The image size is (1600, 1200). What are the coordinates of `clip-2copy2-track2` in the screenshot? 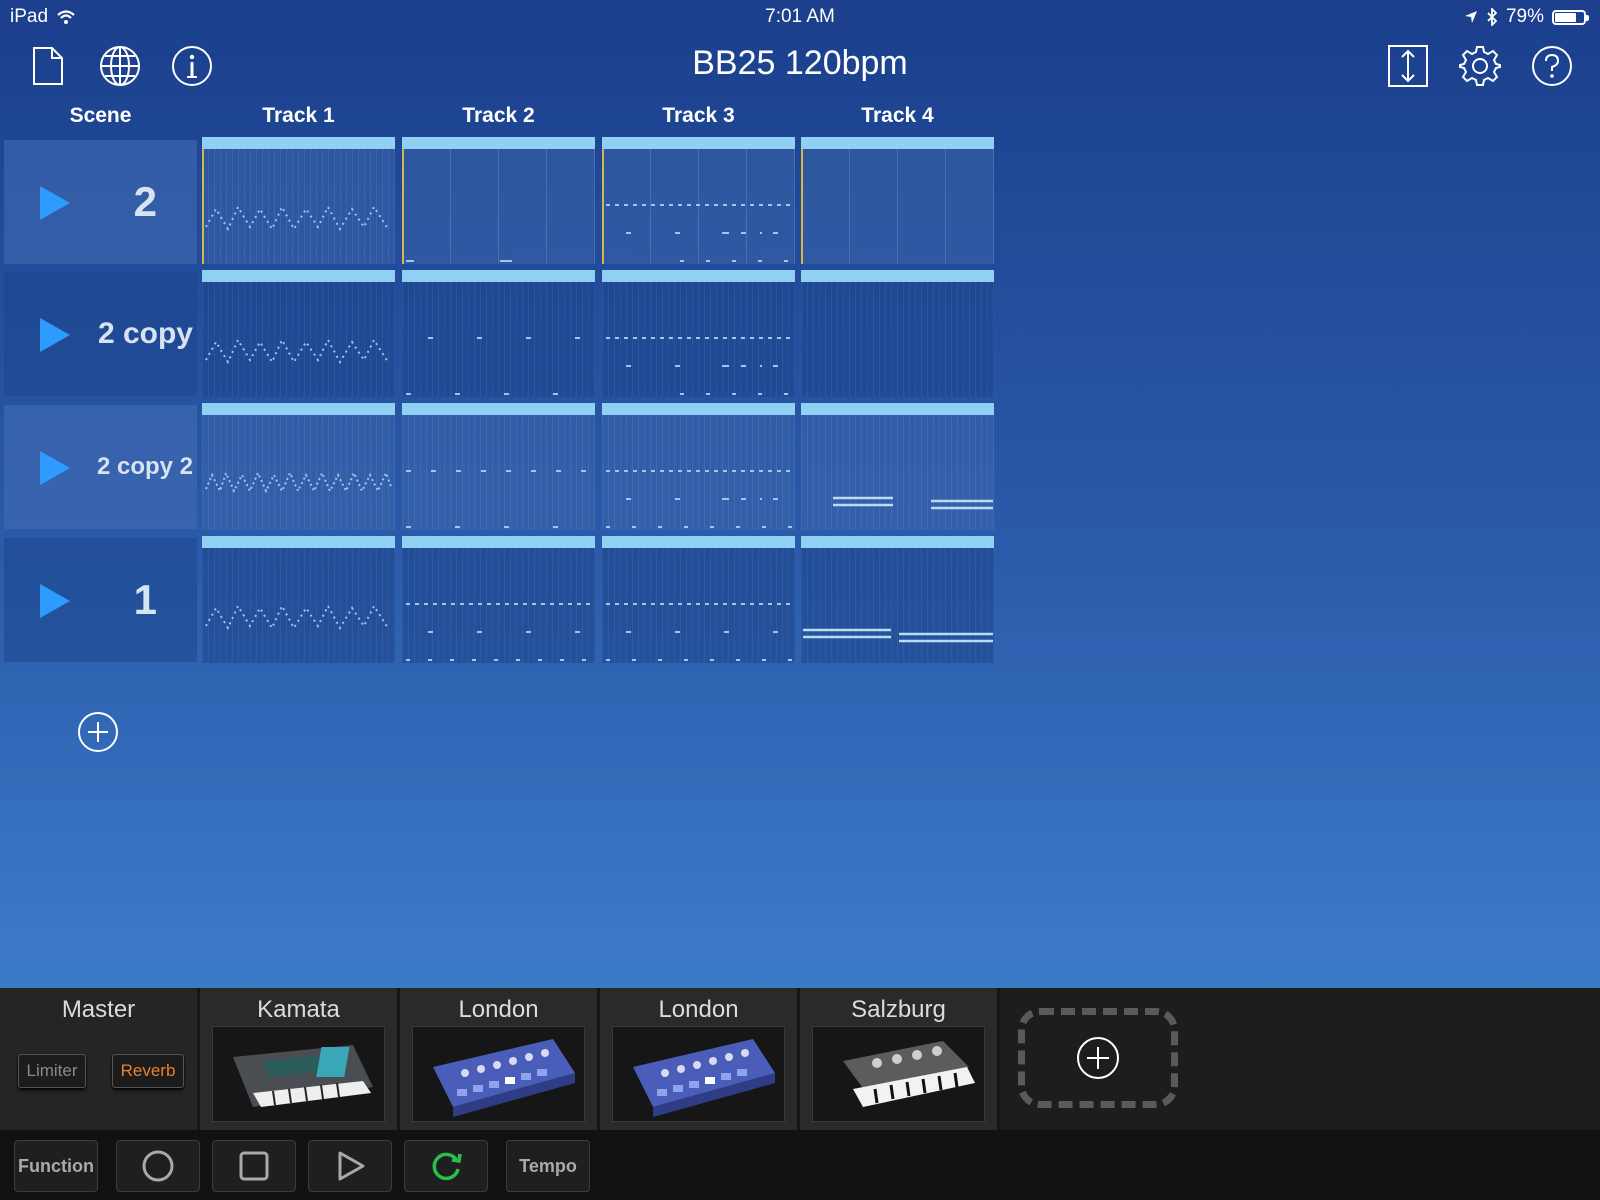 It's located at (498, 466).